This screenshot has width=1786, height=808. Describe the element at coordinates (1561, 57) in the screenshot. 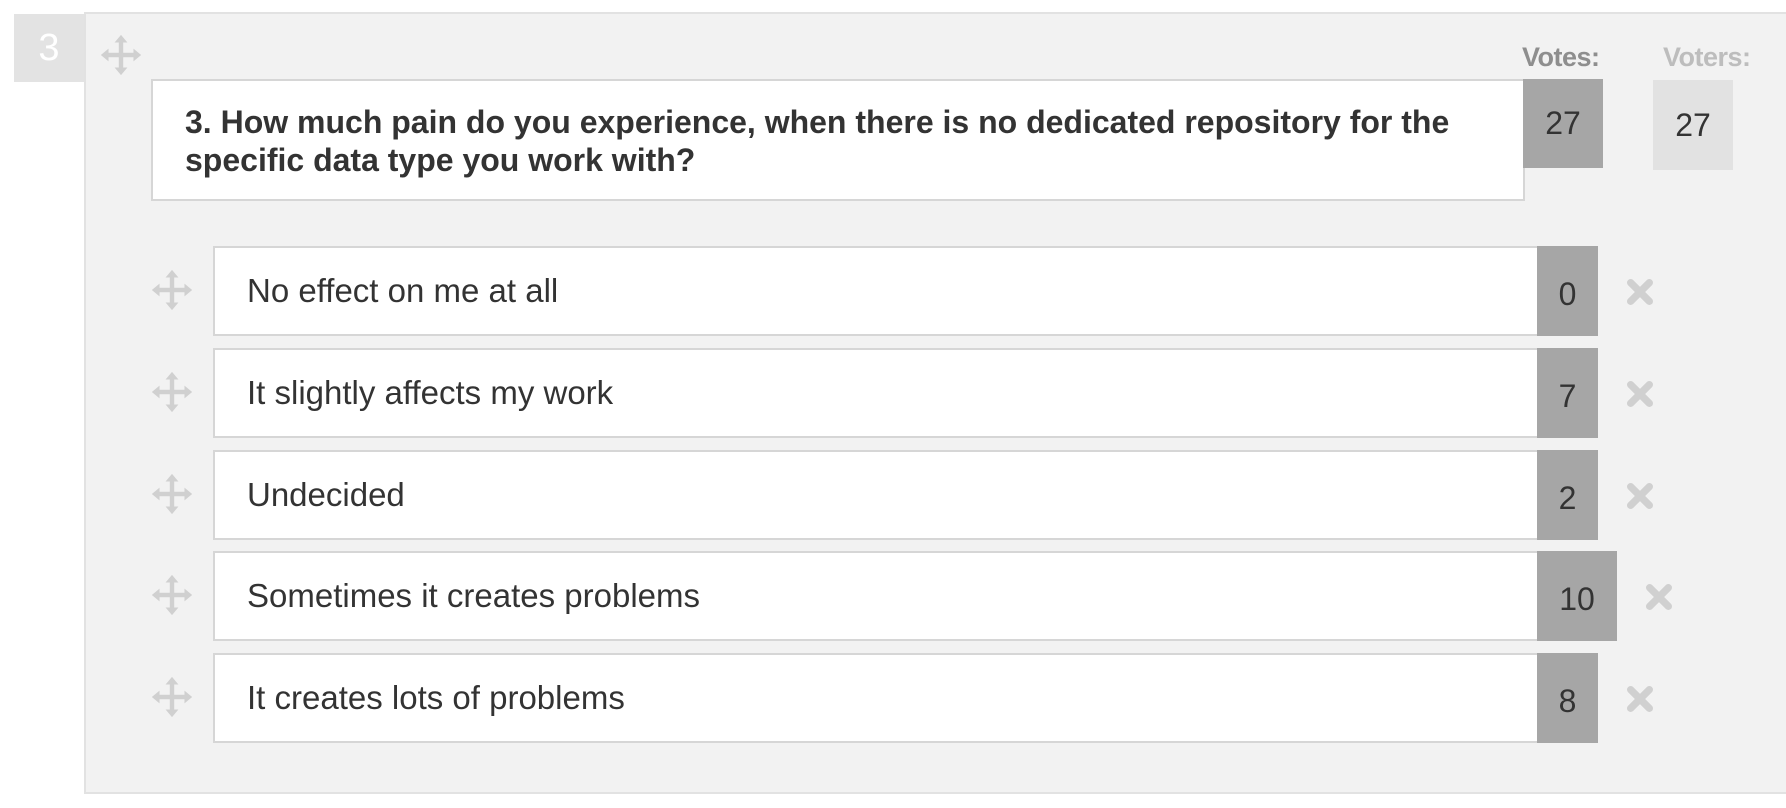

I see `votes-label: Votes:` at that location.